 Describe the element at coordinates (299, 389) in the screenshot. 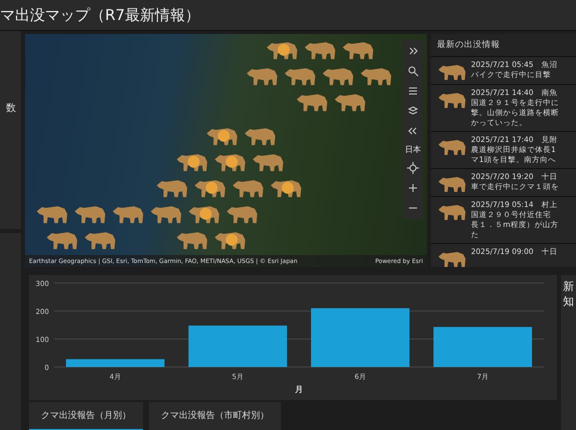

I see `x-axis-title: 月` at that location.